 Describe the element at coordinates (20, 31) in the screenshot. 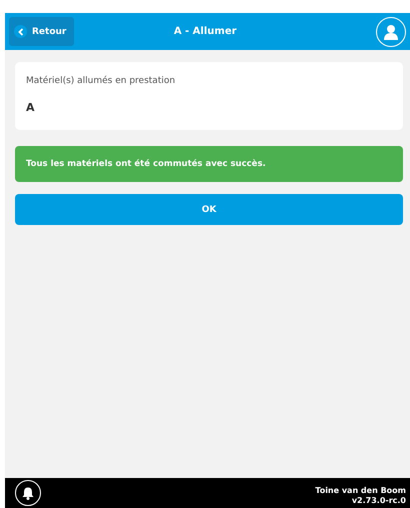

I see `chevron-left-icon` at that location.